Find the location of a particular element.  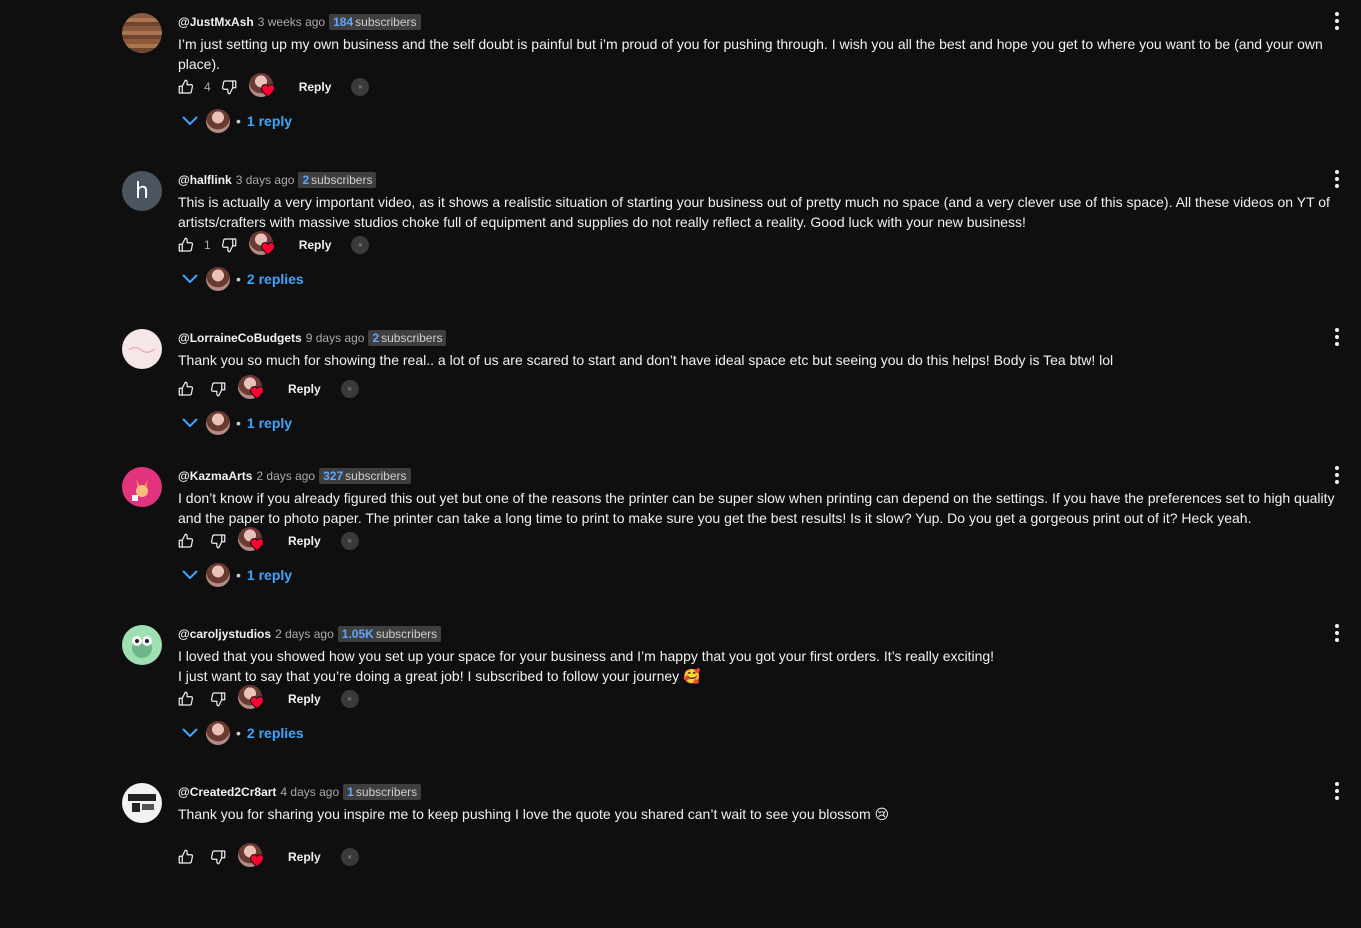

avatar: h is located at coordinates (142, 191).